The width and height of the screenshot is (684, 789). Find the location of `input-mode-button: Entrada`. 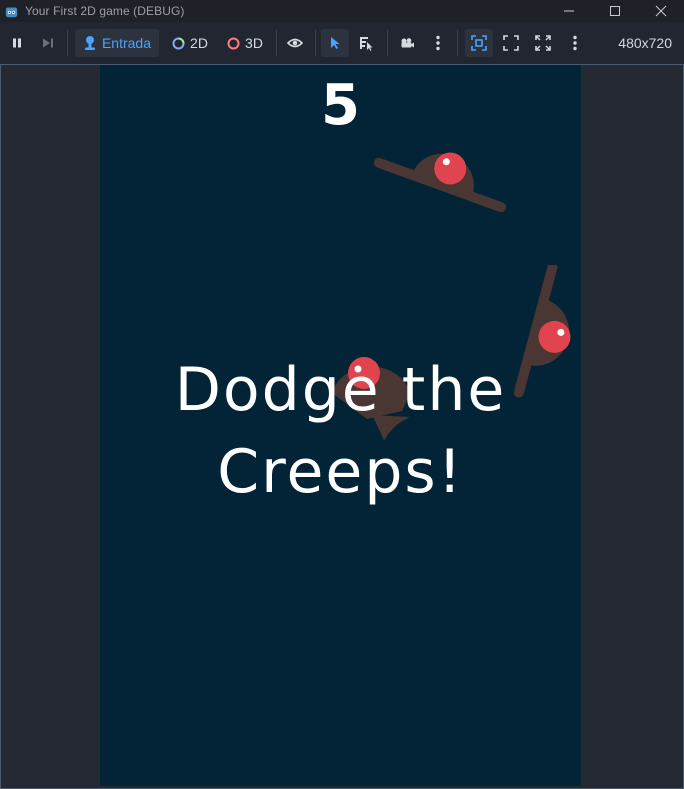

input-mode-button: Entrada is located at coordinates (117, 43).